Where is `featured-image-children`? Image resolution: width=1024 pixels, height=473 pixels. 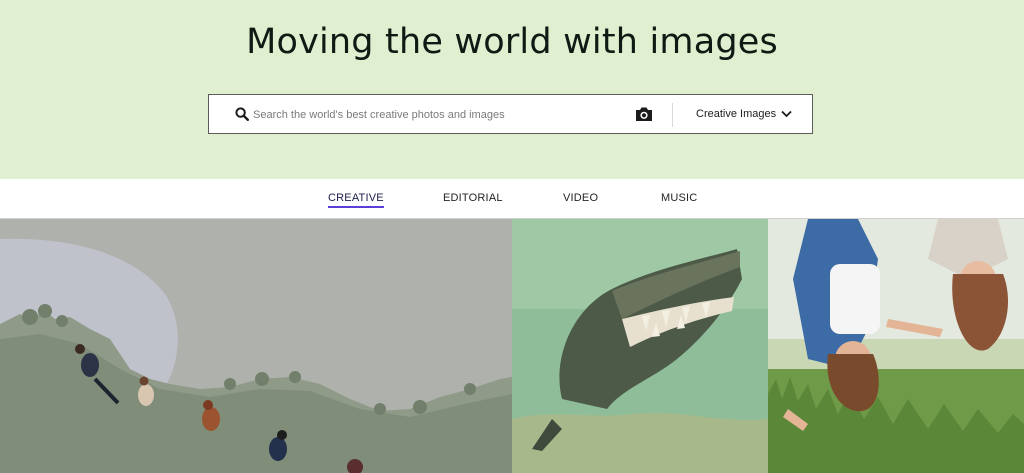
featured-image-children is located at coordinates (896, 346).